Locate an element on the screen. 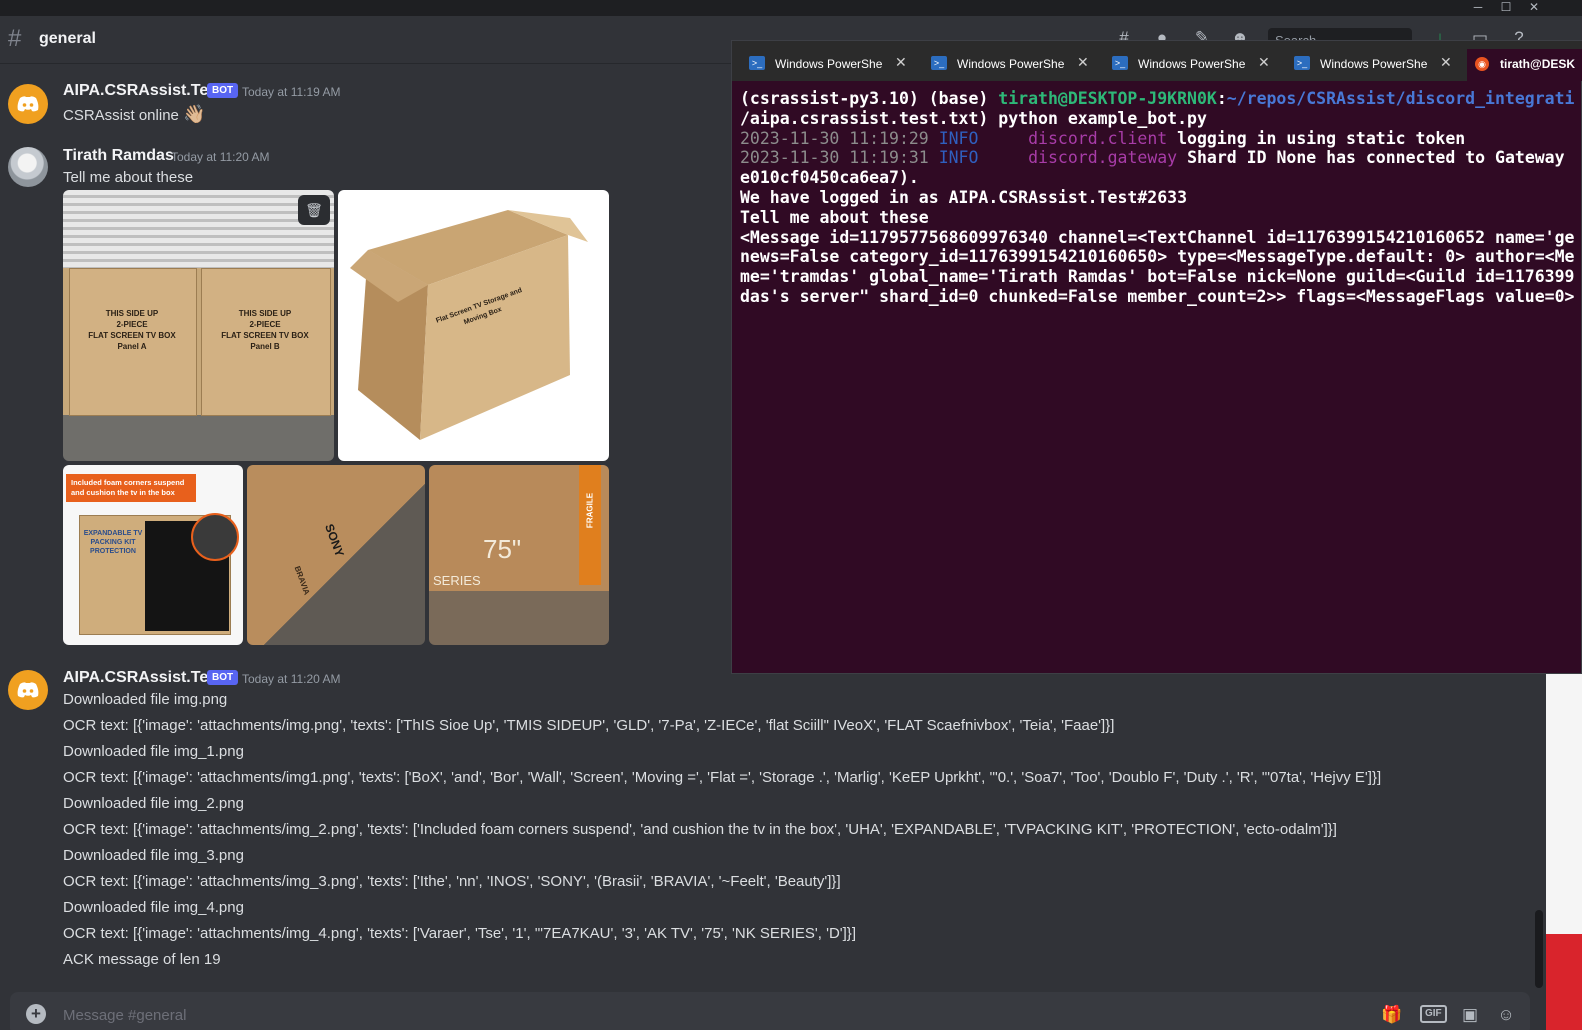 Image resolution: width=1582 pixels, height=1030 pixels. gif-button: GIF is located at coordinates (1433, 1014).